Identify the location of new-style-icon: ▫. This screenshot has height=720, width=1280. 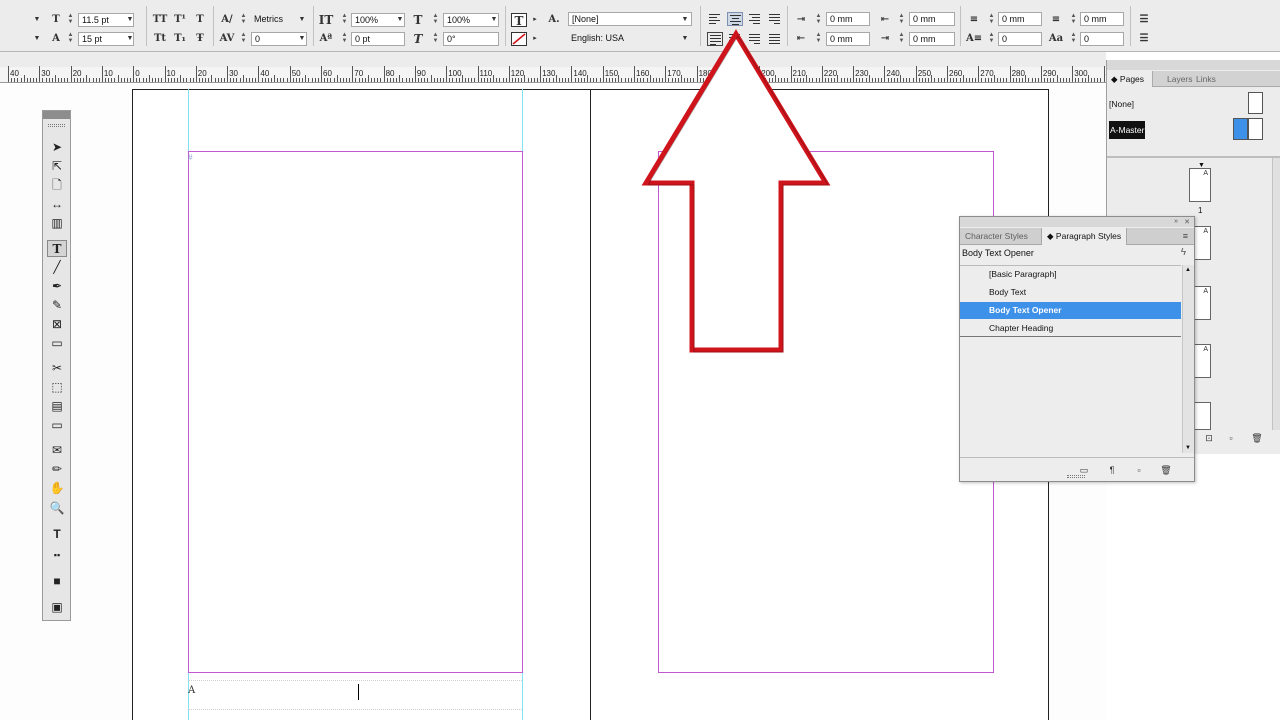
(1139, 470).